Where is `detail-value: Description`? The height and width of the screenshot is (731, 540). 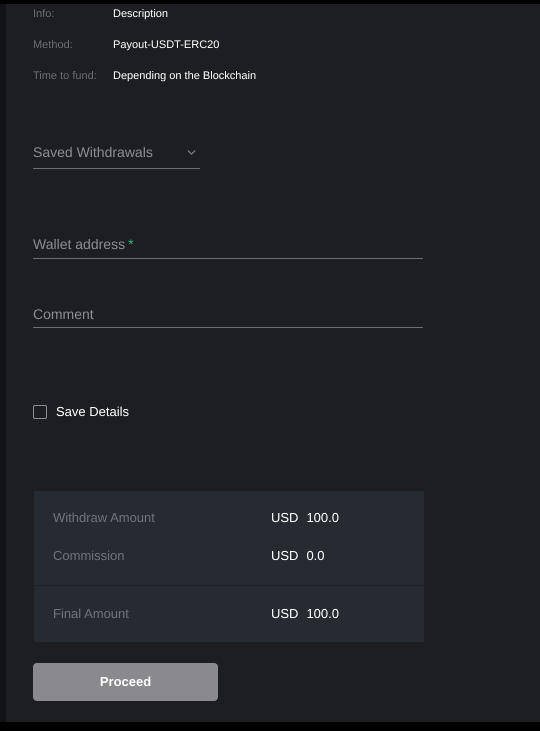 detail-value: Description is located at coordinates (140, 14).